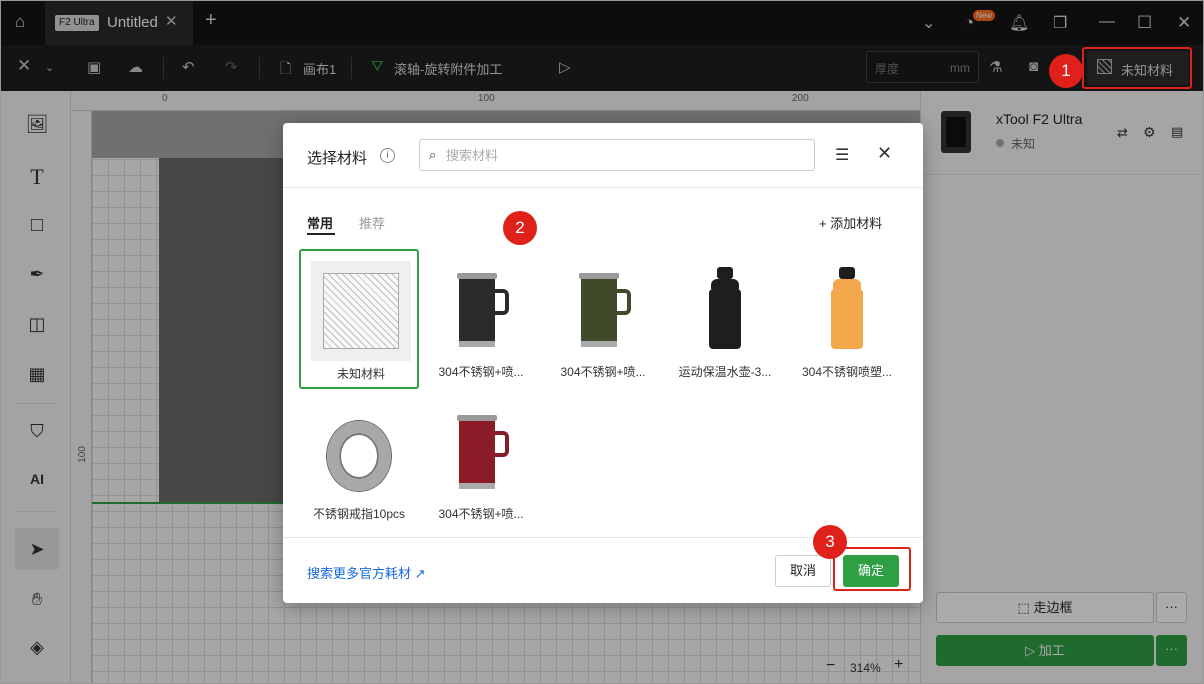 The height and width of the screenshot is (684, 1204). Describe the element at coordinates (359, 451) in the screenshot. I see `steel-ring-image` at that location.